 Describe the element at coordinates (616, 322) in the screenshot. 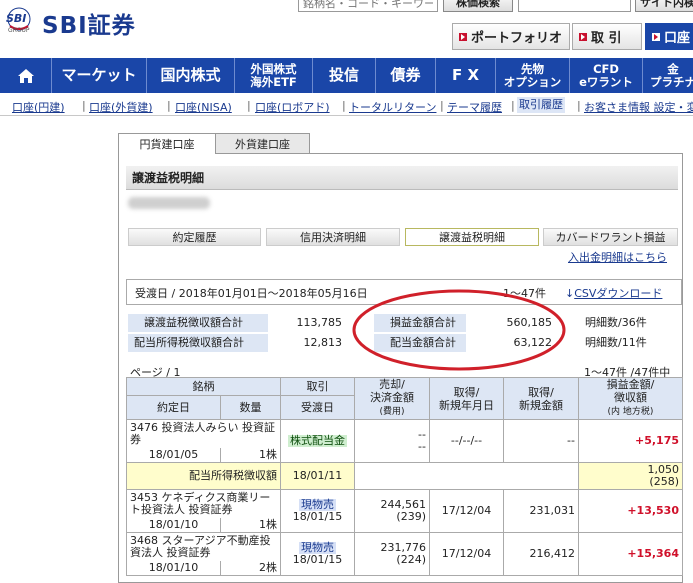

I see `detail-count-1: 明細数/36件` at that location.